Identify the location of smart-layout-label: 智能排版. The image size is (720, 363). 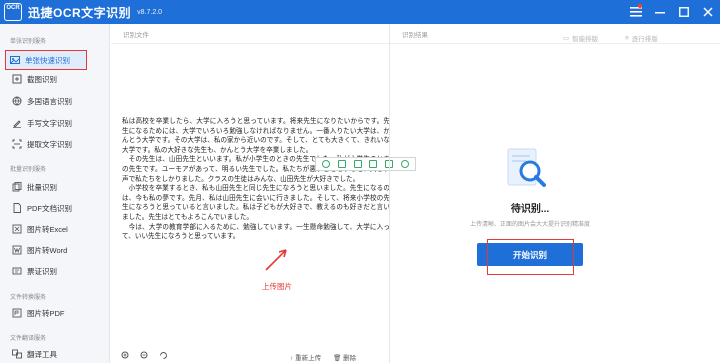
(585, 39).